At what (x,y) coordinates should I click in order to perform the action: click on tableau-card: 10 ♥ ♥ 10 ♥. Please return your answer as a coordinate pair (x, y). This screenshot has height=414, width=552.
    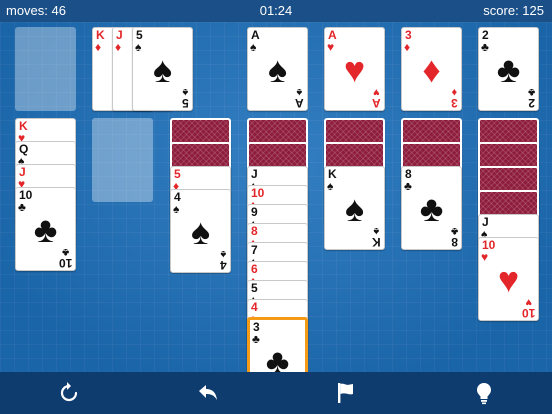
    Looking at the image, I should click on (508, 279).